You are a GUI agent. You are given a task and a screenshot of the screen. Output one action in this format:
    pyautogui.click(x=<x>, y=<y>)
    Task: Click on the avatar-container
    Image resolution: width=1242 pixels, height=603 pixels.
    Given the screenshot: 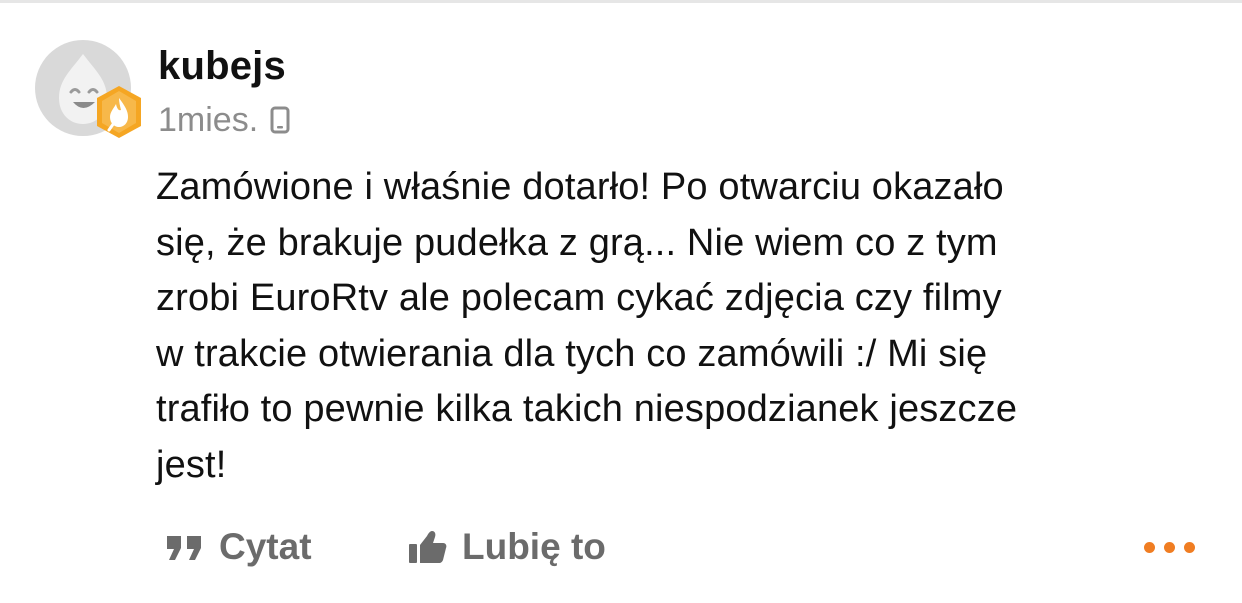 What is the action you would take?
    pyautogui.click(x=90, y=95)
    